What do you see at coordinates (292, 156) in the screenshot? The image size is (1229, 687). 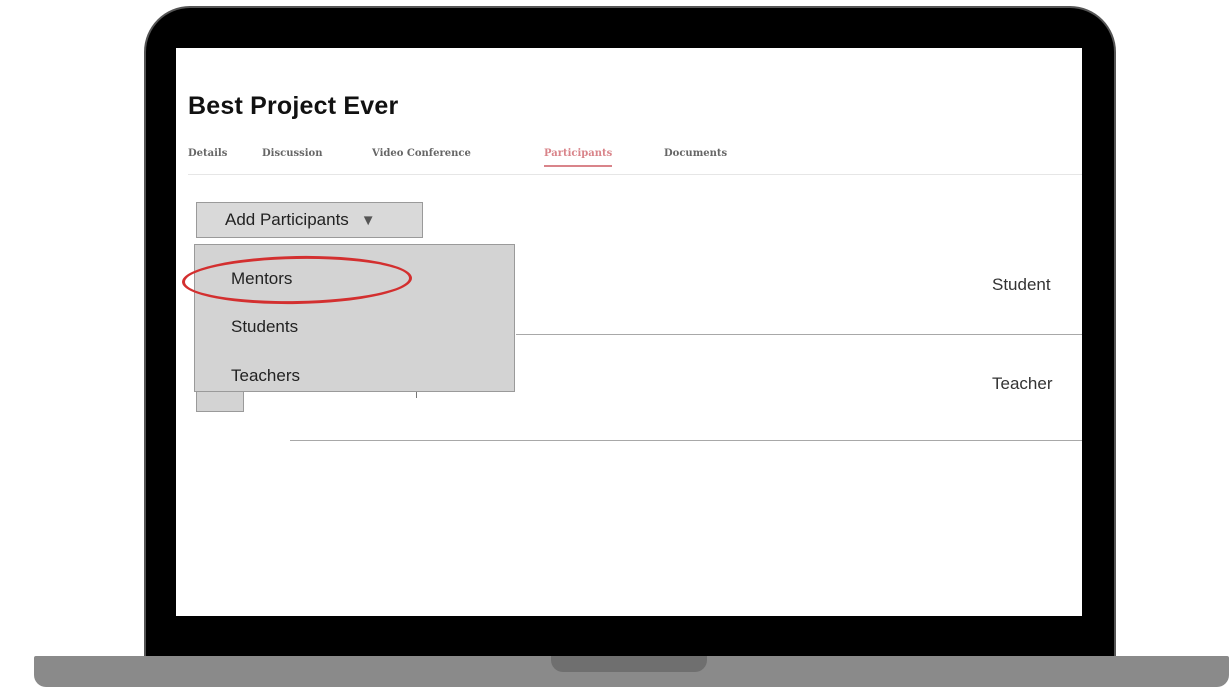 I see `tab-discussion: Discussion` at bounding box center [292, 156].